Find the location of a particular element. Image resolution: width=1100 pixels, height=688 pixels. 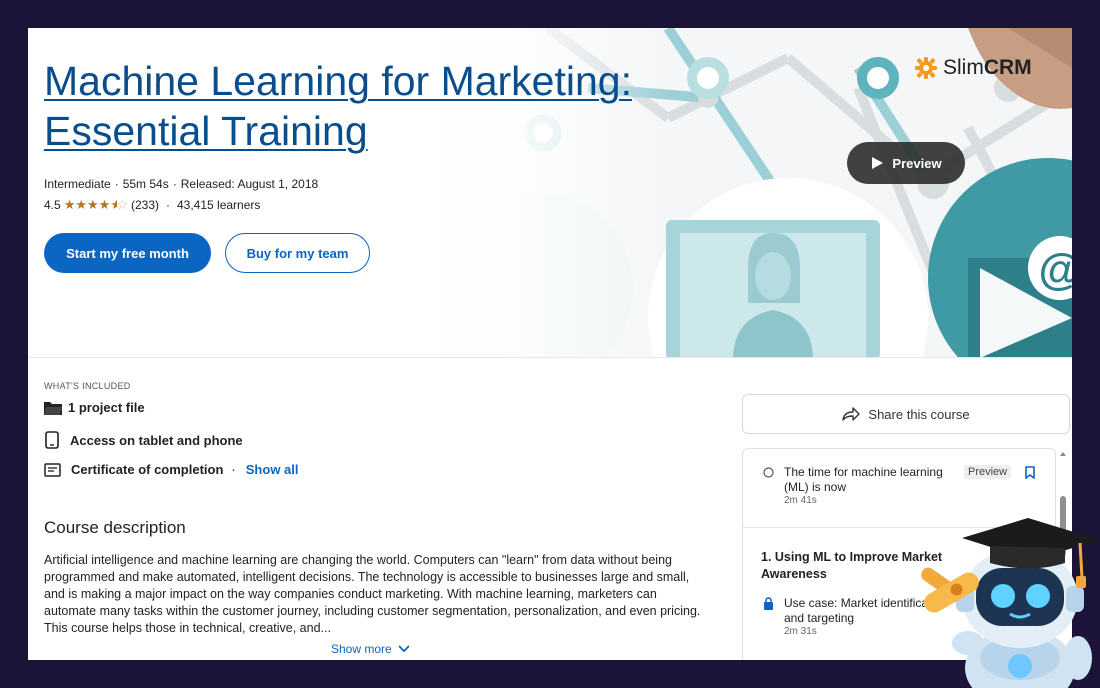

toc-item-duration: 2m 41s is located at coordinates (800, 500).